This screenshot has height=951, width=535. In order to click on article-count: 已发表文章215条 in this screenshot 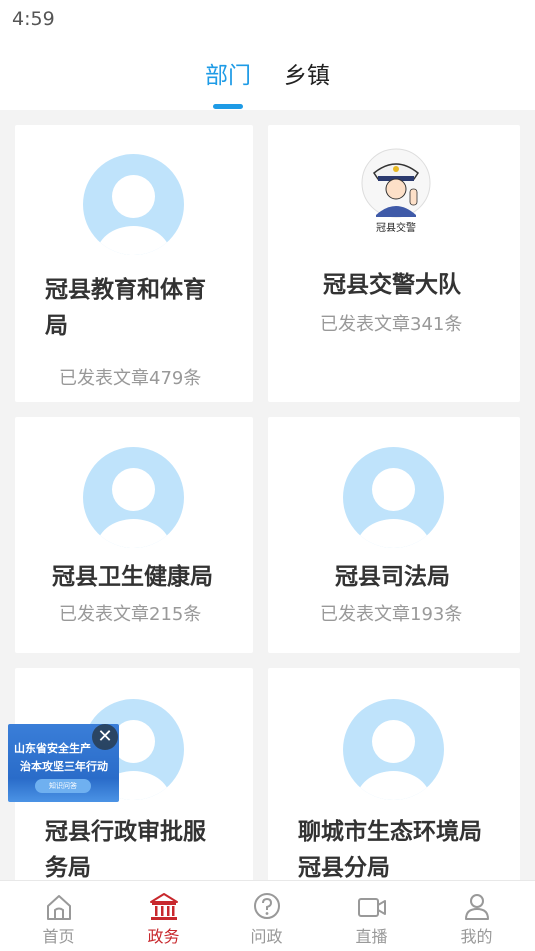, I will do `click(130, 614)`.